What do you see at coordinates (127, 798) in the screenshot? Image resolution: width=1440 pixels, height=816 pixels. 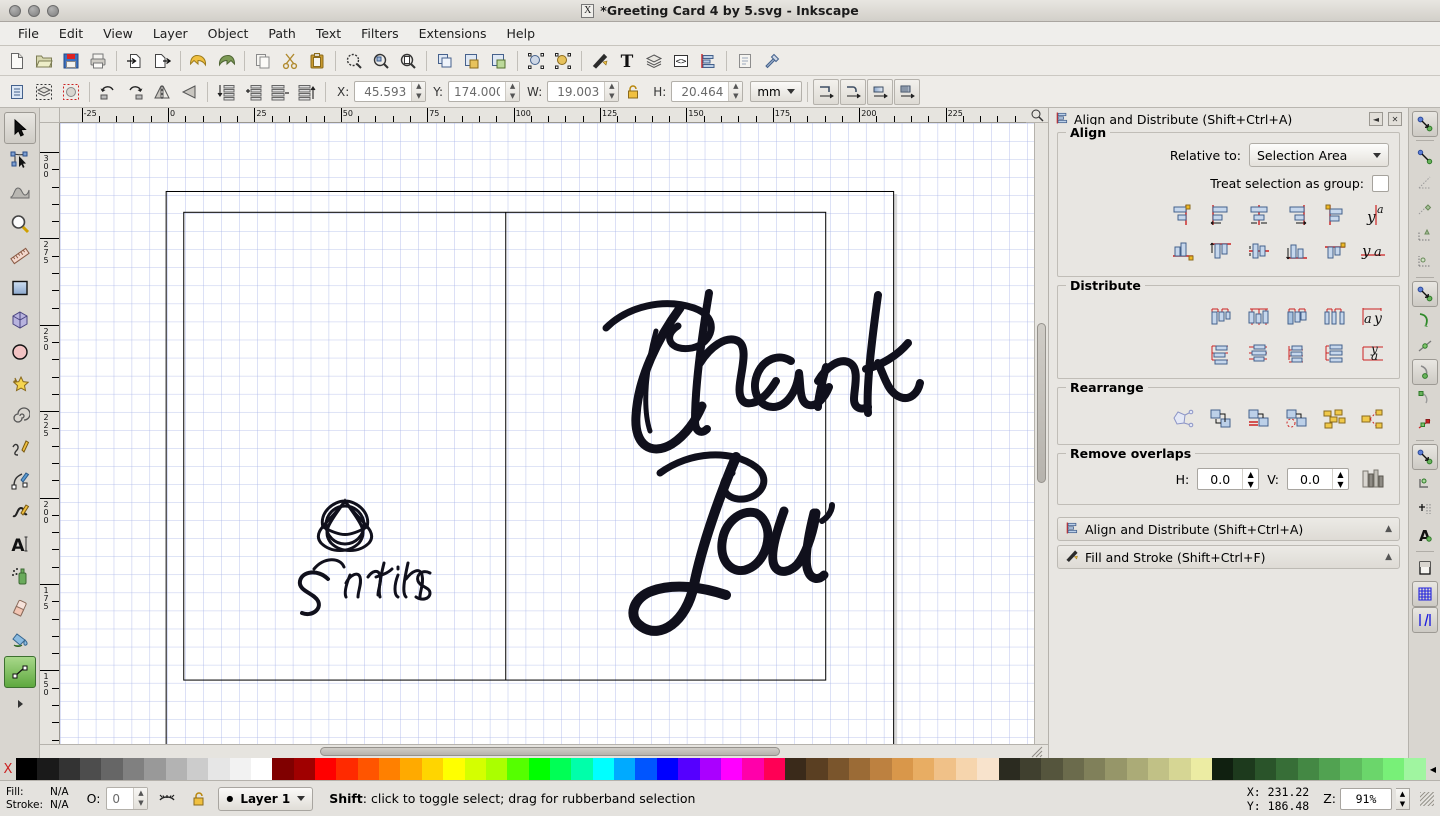 I see `opacity-field: ▲▼` at bounding box center [127, 798].